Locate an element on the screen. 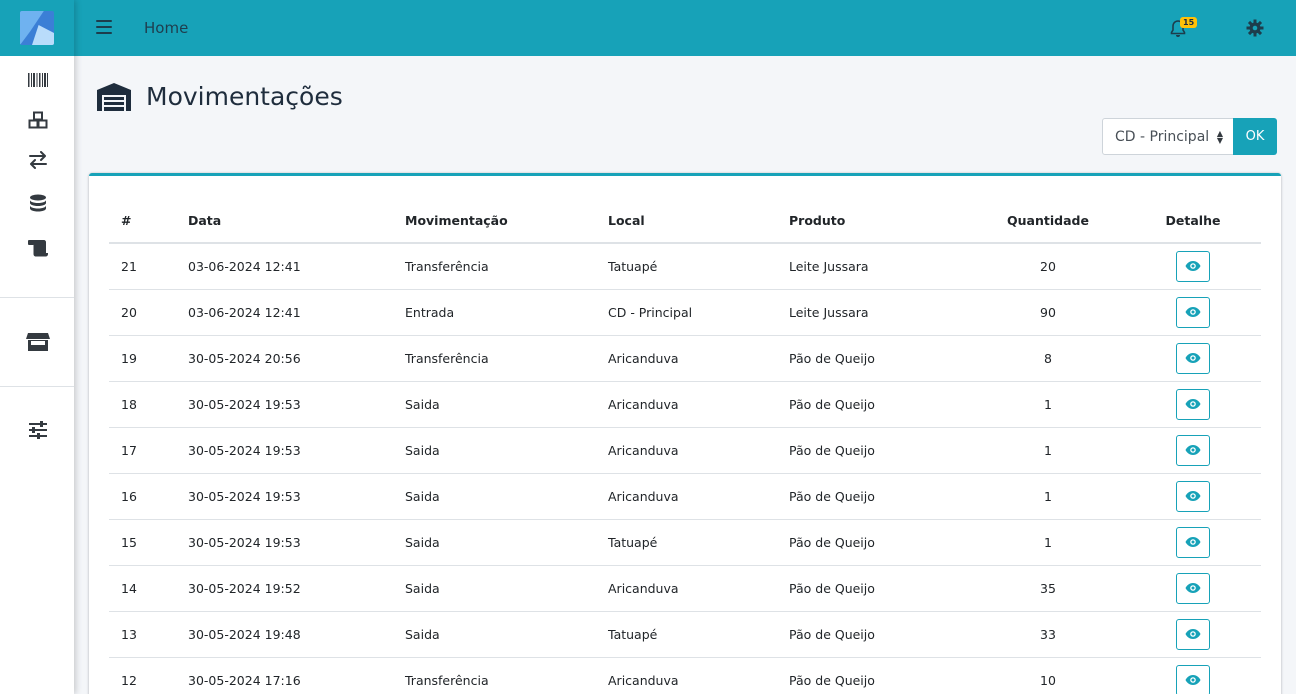 The width and height of the screenshot is (1296, 694). location-select: CD - Principal ▲ ▼ is located at coordinates (1168, 136).